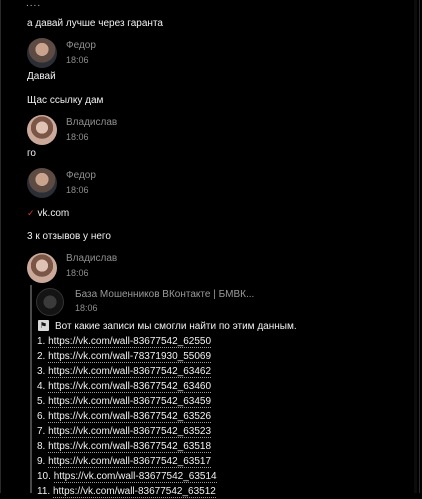 Image resolution: width=422 pixels, height=499 pixels. What do you see at coordinates (41, 401) in the screenshot?
I see `list-number: 5.` at bounding box center [41, 401].